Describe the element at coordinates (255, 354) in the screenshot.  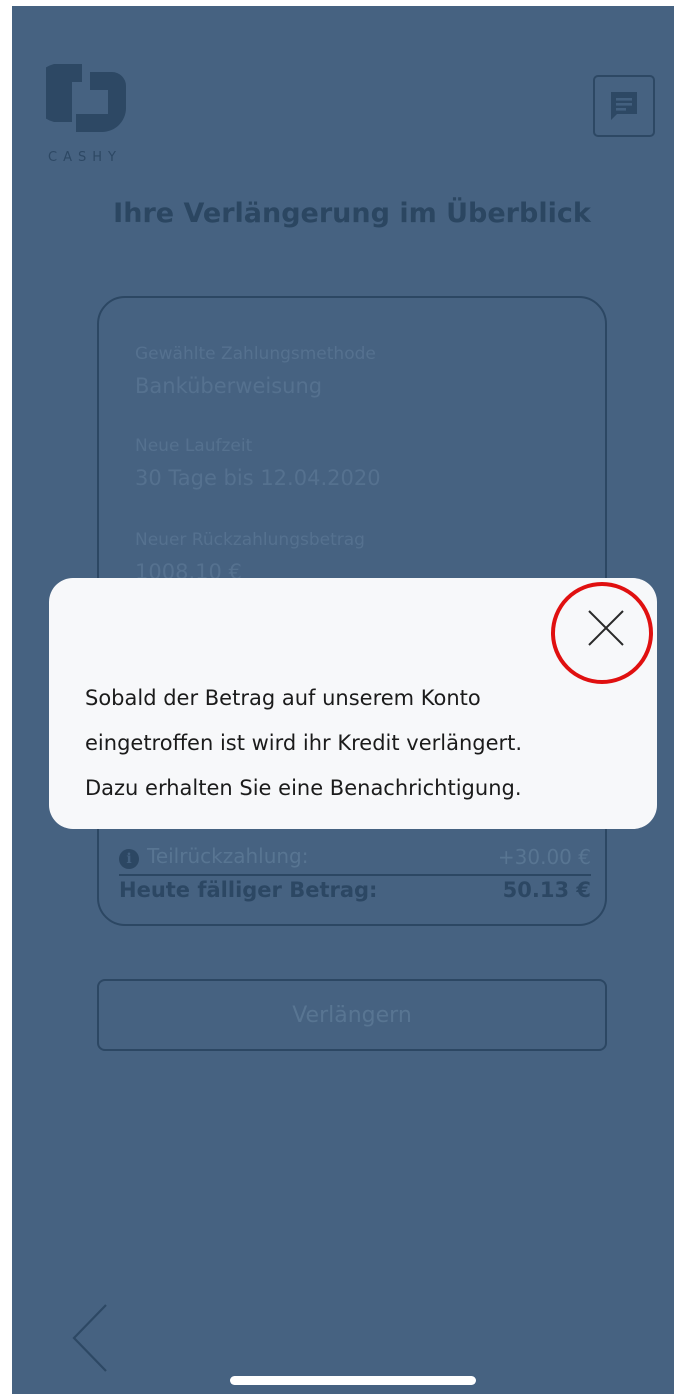
I see `payment-method-label: Gewählte Zahlungsmethode` at that location.